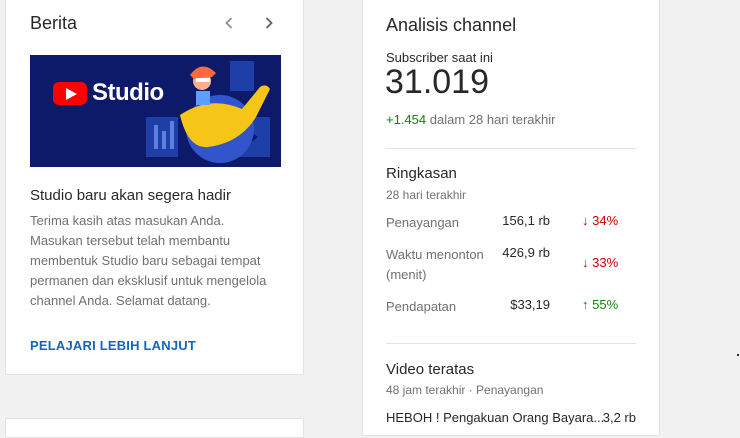  I want to click on summary-row-label: Waktu menonton (menit), so click(435, 264).